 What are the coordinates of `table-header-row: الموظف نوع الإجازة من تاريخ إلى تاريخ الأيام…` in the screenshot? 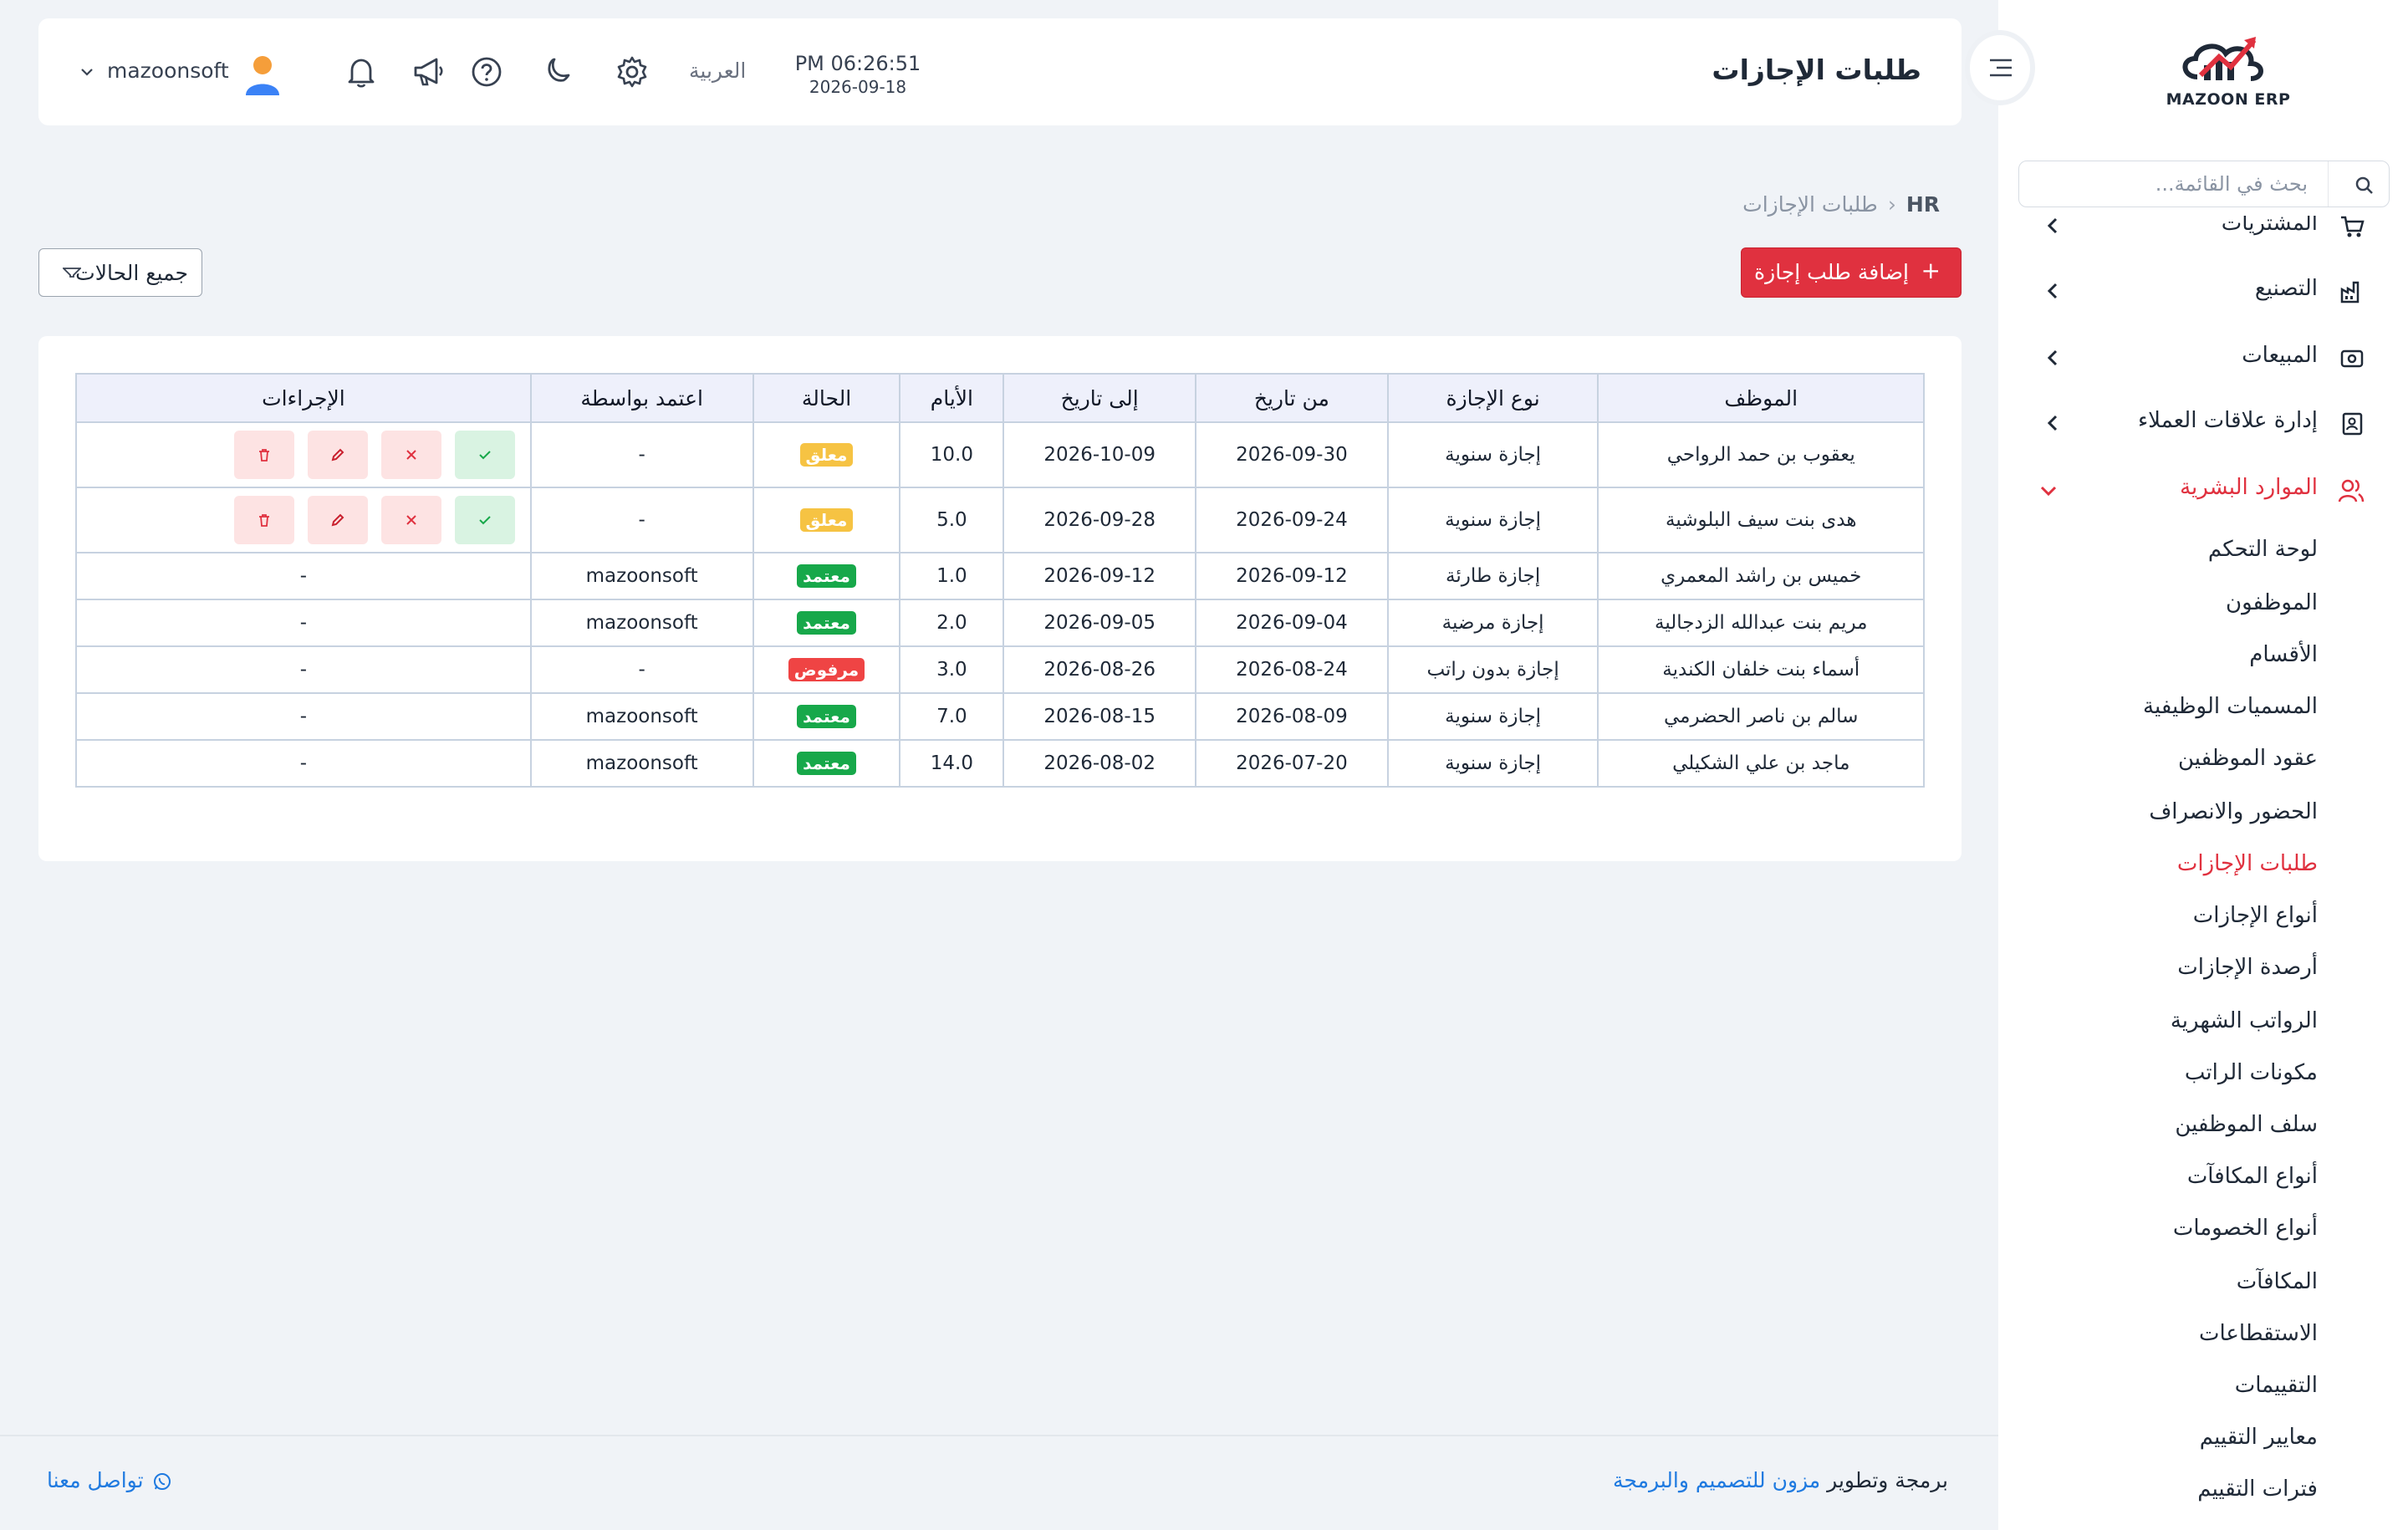 It's located at (1000, 398).